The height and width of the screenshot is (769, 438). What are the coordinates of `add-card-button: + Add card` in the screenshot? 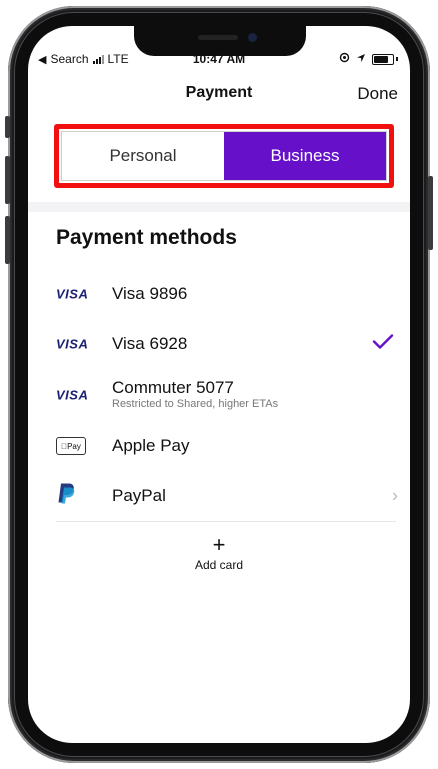 It's located at (219, 552).